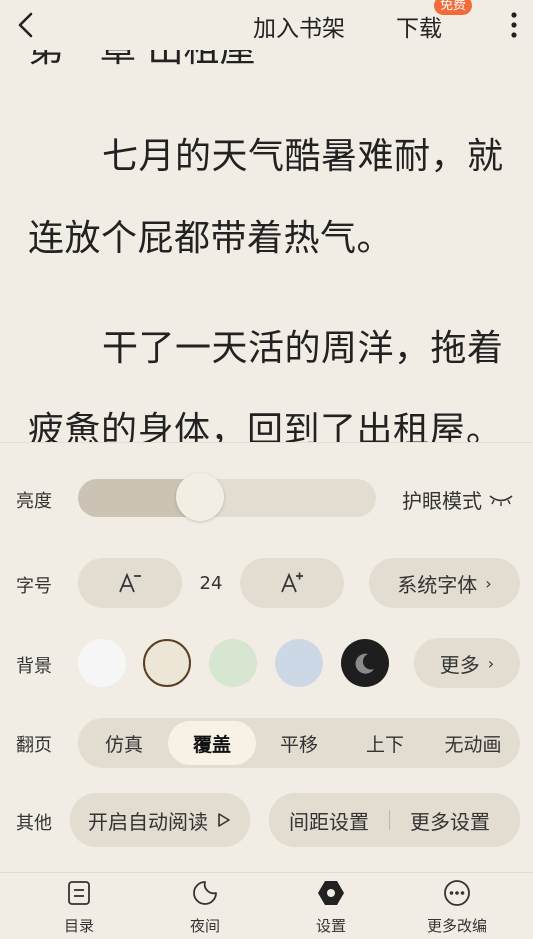 The height and width of the screenshot is (939, 533). I want to click on font-decrease-button, so click(130, 583).